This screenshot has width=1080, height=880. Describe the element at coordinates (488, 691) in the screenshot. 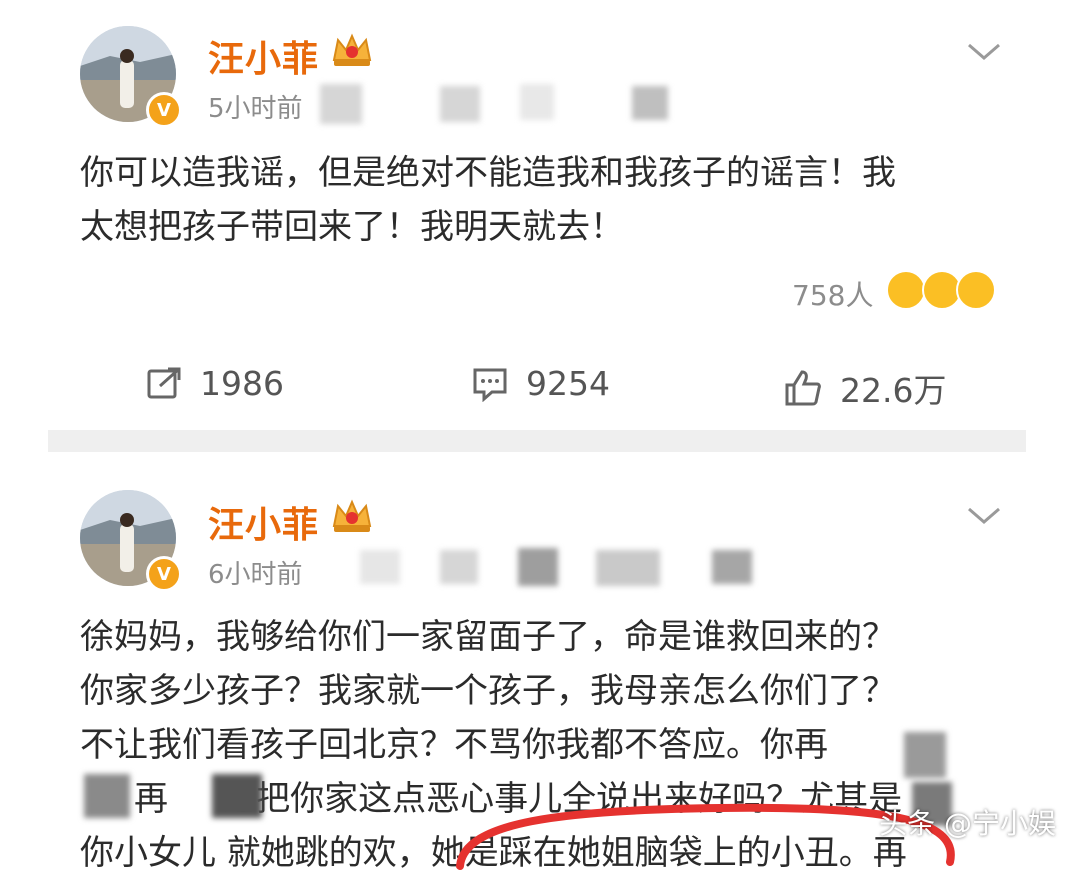

I see `post-content-line: 你家多少孩子？我家就一个孩子，我母亲怎么你们了？` at that location.